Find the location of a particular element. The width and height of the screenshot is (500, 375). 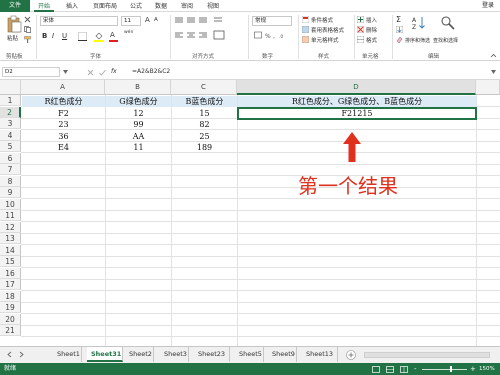

tab-file: 文件 is located at coordinates (15, 6).